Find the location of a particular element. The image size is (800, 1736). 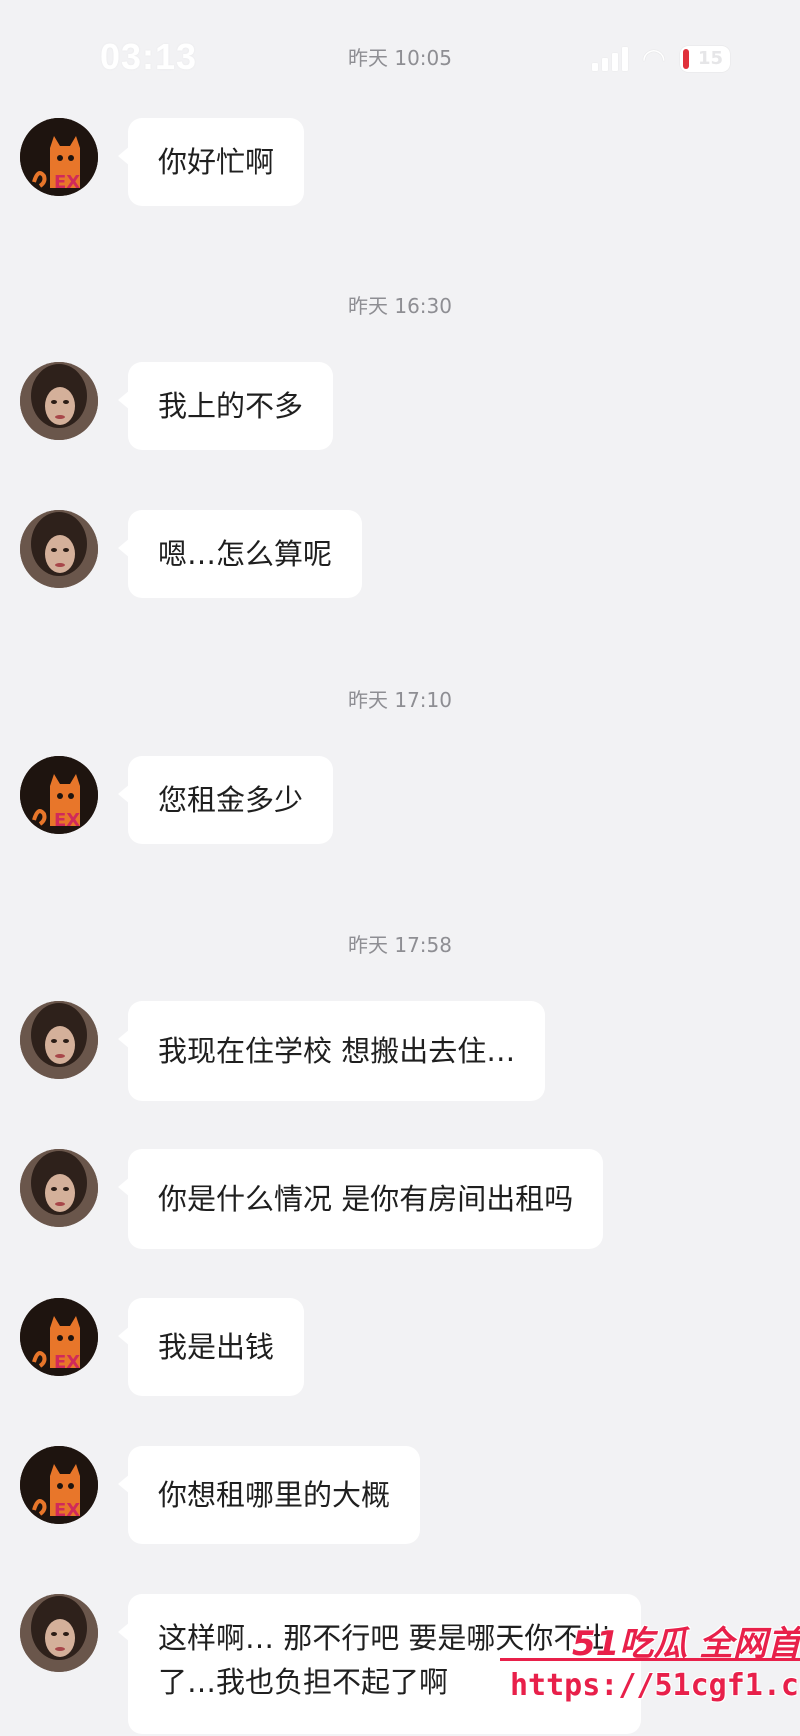

message-row: 我上的不多 is located at coordinates (177, 406).